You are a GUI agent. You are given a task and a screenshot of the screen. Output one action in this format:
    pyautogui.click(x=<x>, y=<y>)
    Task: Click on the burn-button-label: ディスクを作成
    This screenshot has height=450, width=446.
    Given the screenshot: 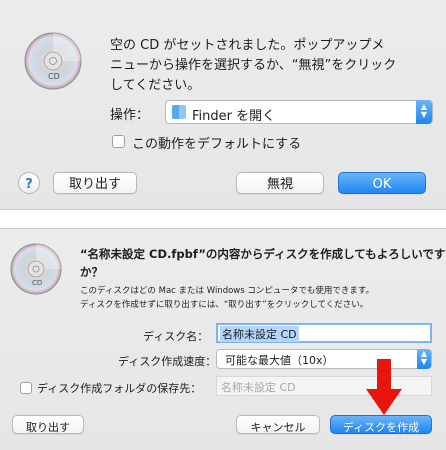 What is the action you would take?
    pyautogui.click(x=381, y=427)
    